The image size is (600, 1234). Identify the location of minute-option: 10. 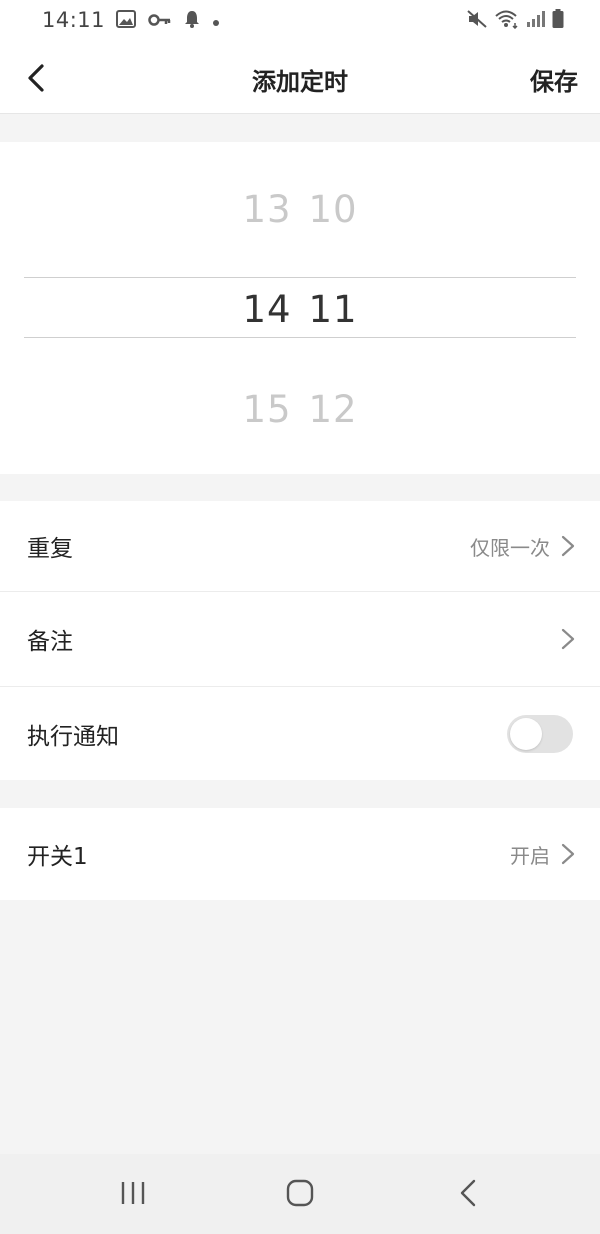
(333, 209).